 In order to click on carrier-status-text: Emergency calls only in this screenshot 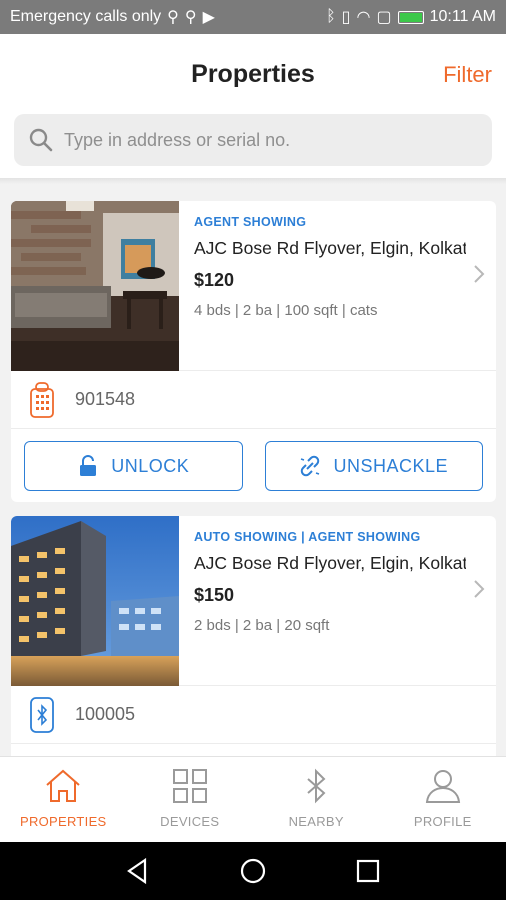, I will do `click(86, 16)`.